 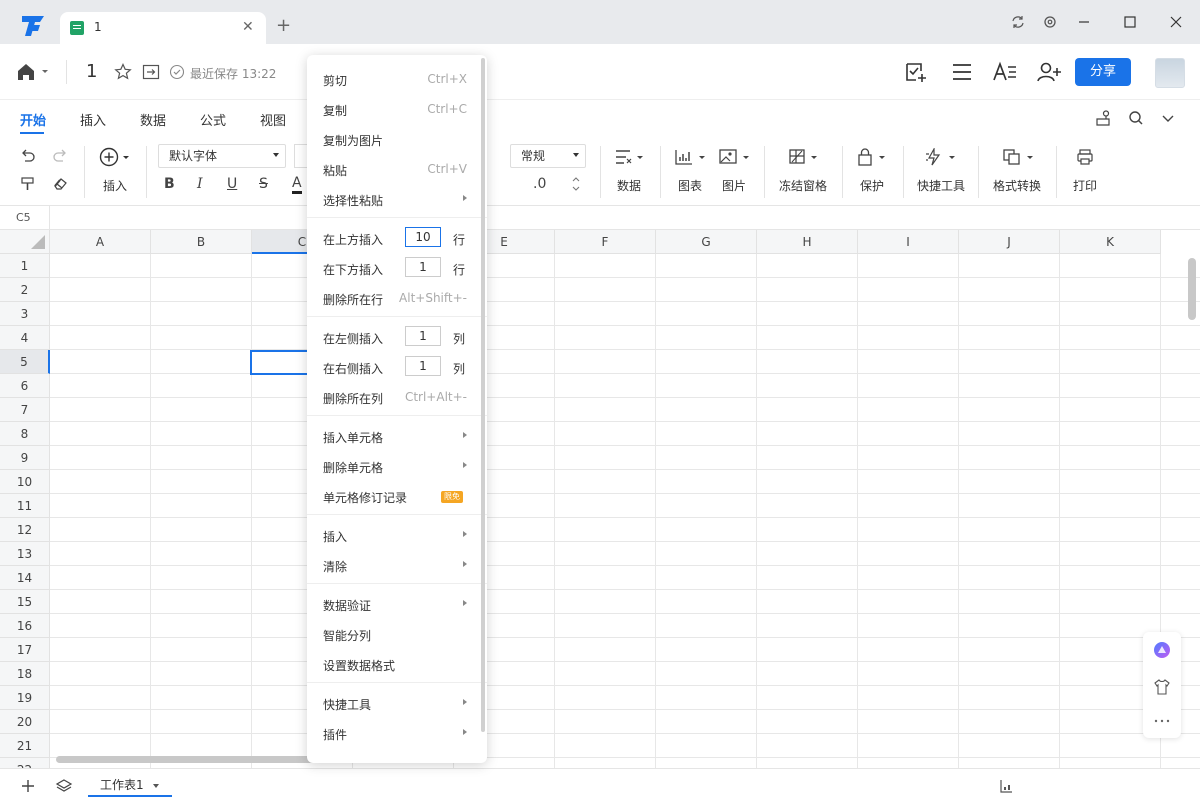 What do you see at coordinates (1005, 72) in the screenshot?
I see `text-style-icon` at bounding box center [1005, 72].